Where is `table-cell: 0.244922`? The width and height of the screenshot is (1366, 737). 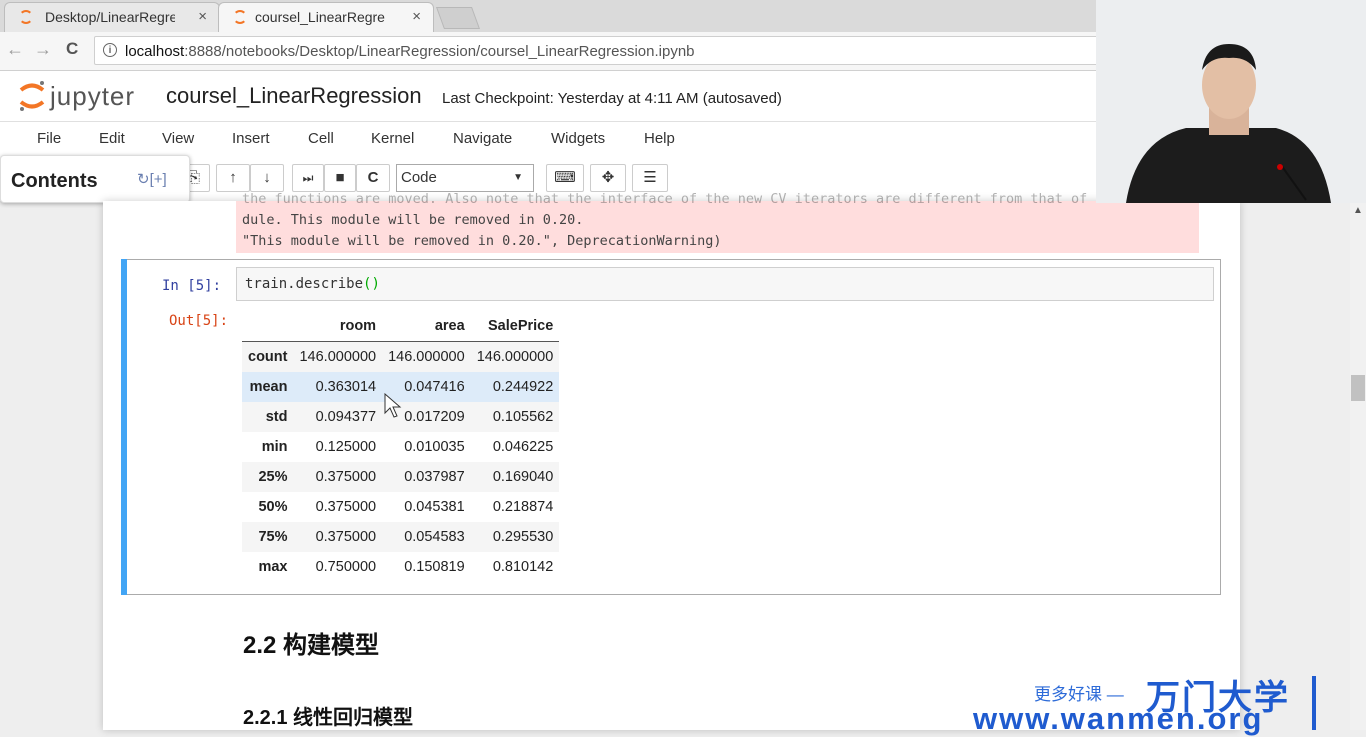
table-cell: 0.244922 is located at coordinates (523, 387).